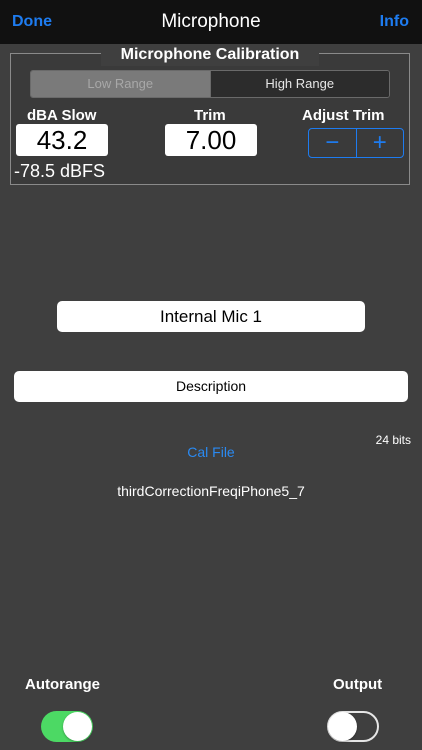 The width and height of the screenshot is (422, 750). I want to click on range-segmented-control: Low Range High Range, so click(210, 84).